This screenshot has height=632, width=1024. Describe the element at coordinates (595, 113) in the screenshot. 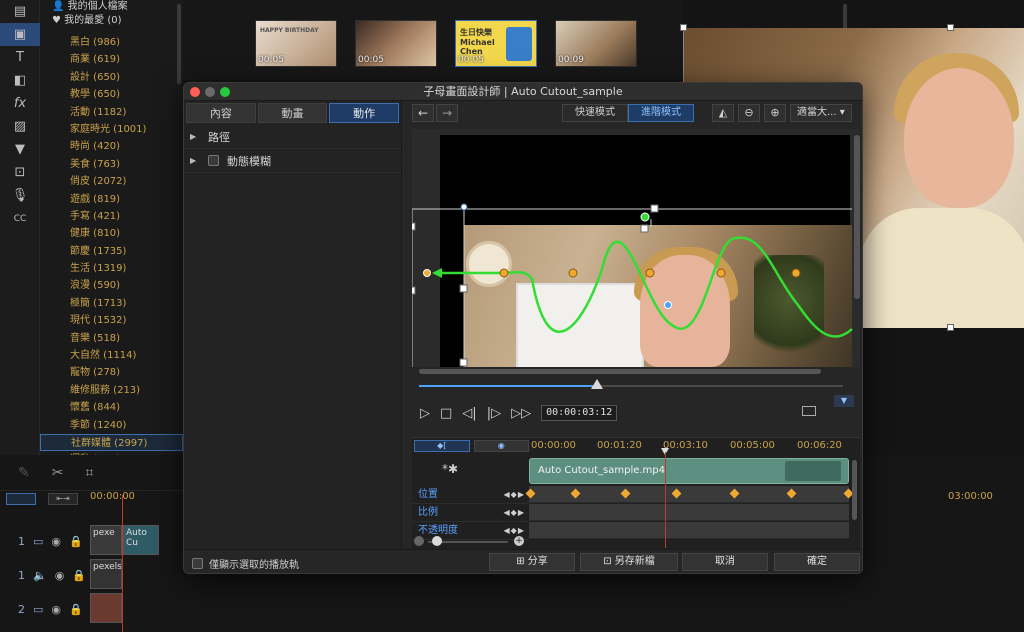

I see `quick-mode-button: 快速模式` at that location.